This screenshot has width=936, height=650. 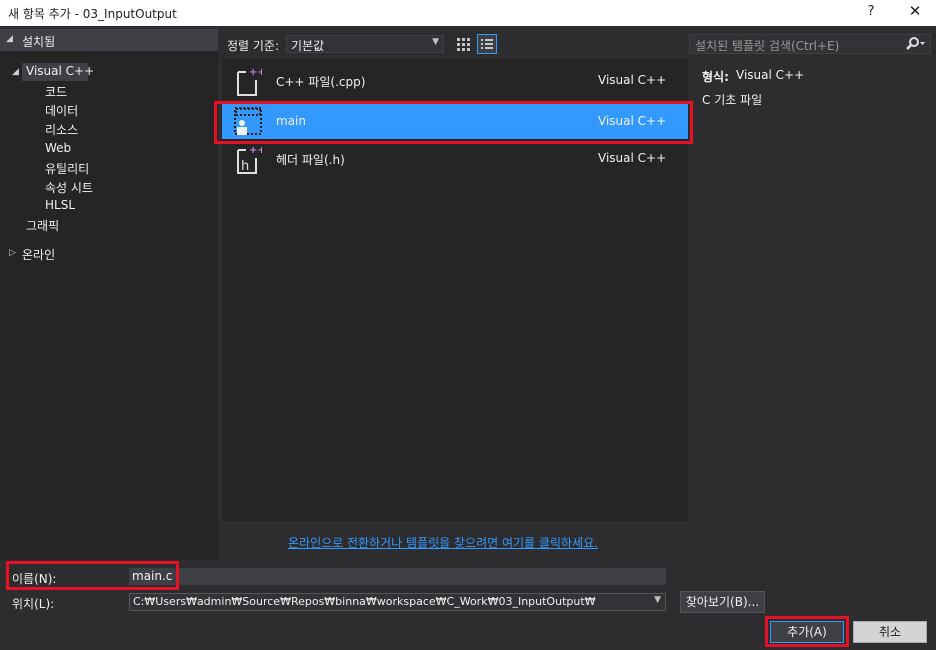 I want to click on info-type-label: 형식:, so click(x=715, y=77).